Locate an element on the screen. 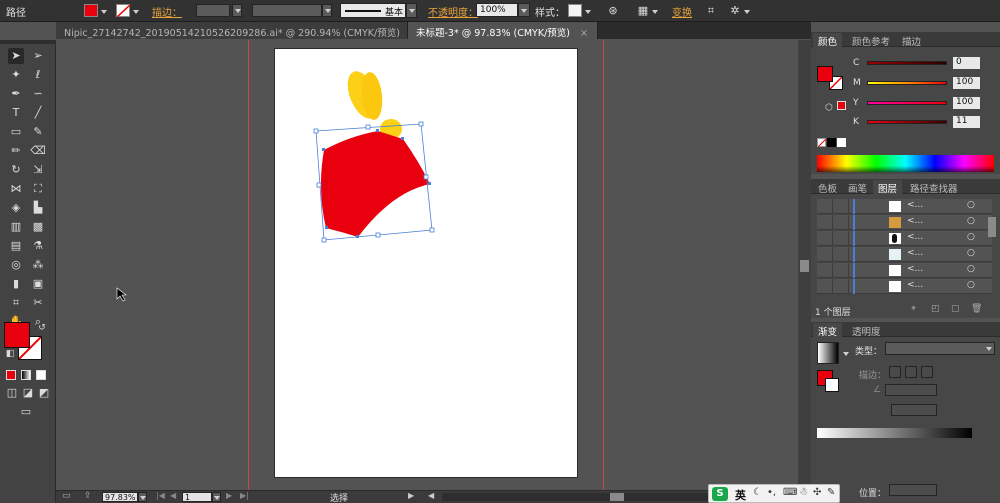 The height and width of the screenshot is (503, 1000). scrollbar-thumb is located at coordinates (804, 266).